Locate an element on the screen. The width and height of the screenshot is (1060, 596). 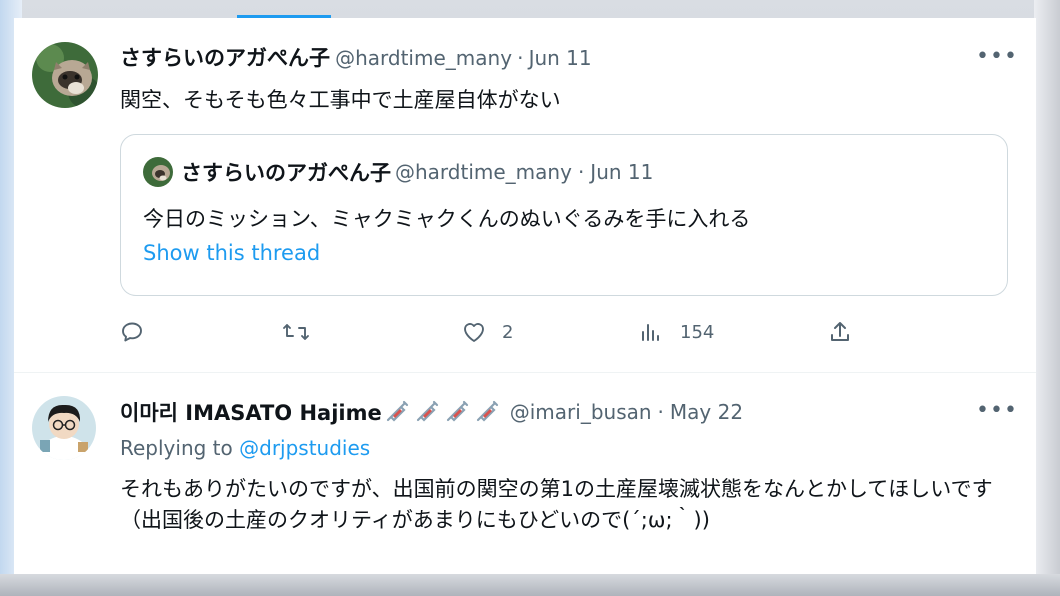
tweet-divider is located at coordinates (525, 372).